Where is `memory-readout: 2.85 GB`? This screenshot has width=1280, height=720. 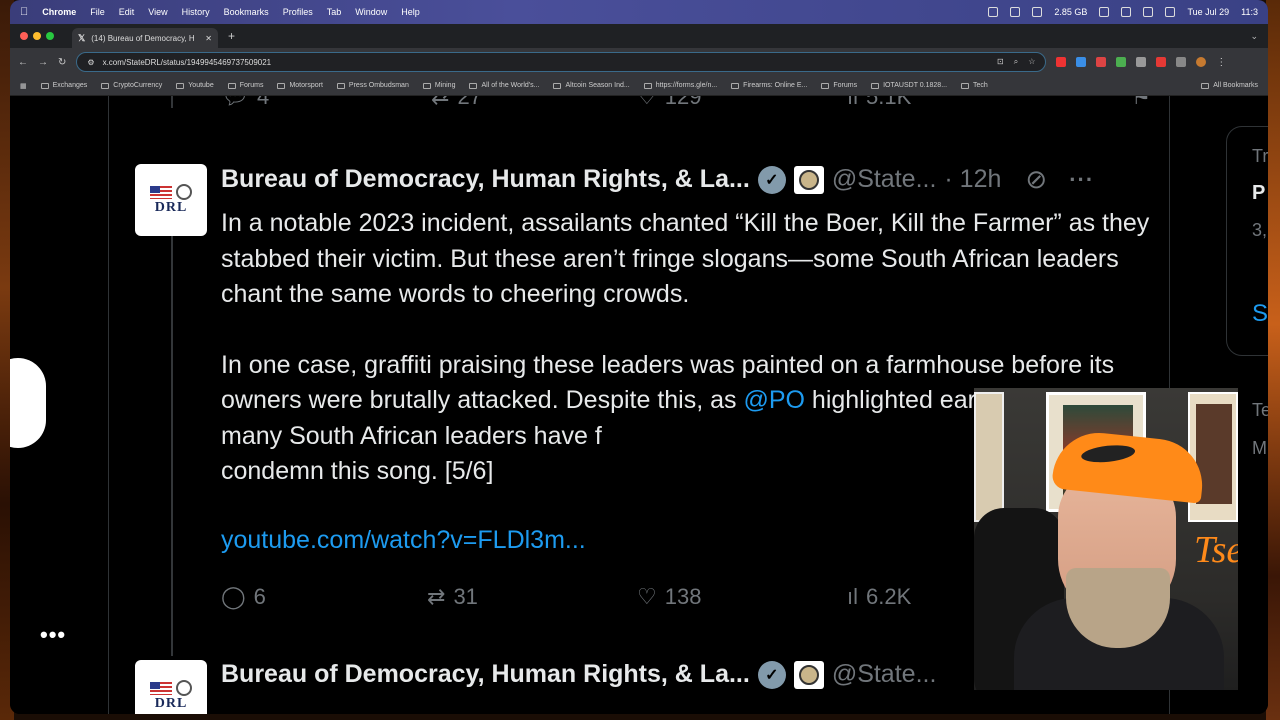
memory-readout: 2.85 GB is located at coordinates (1071, 12).